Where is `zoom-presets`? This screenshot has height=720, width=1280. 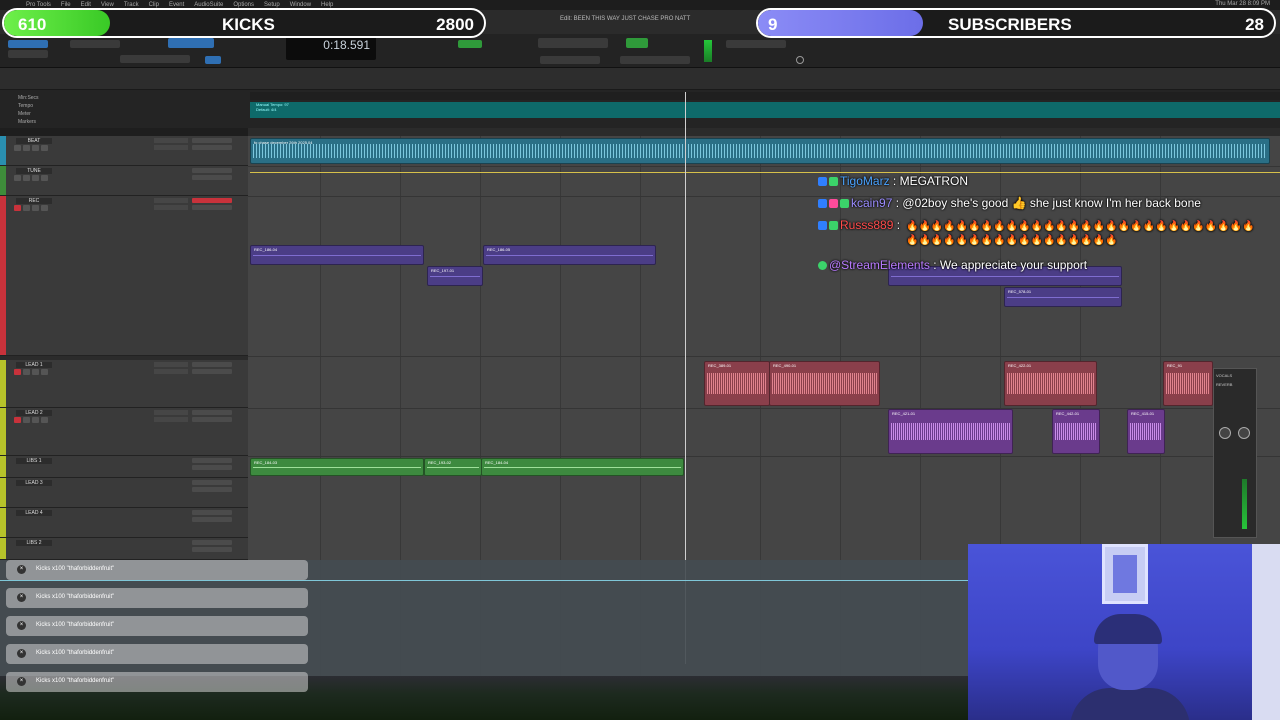
zoom-presets is located at coordinates (155, 59).